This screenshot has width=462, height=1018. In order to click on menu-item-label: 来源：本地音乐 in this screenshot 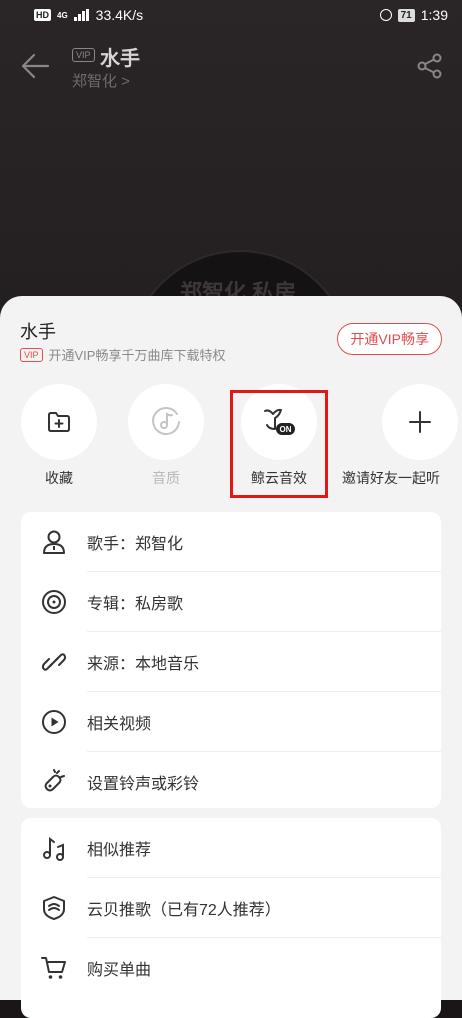, I will do `click(143, 664)`.